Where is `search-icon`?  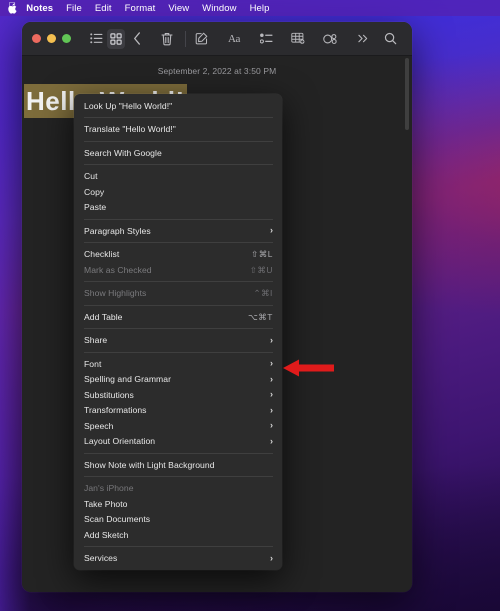
search-icon is located at coordinates (391, 39).